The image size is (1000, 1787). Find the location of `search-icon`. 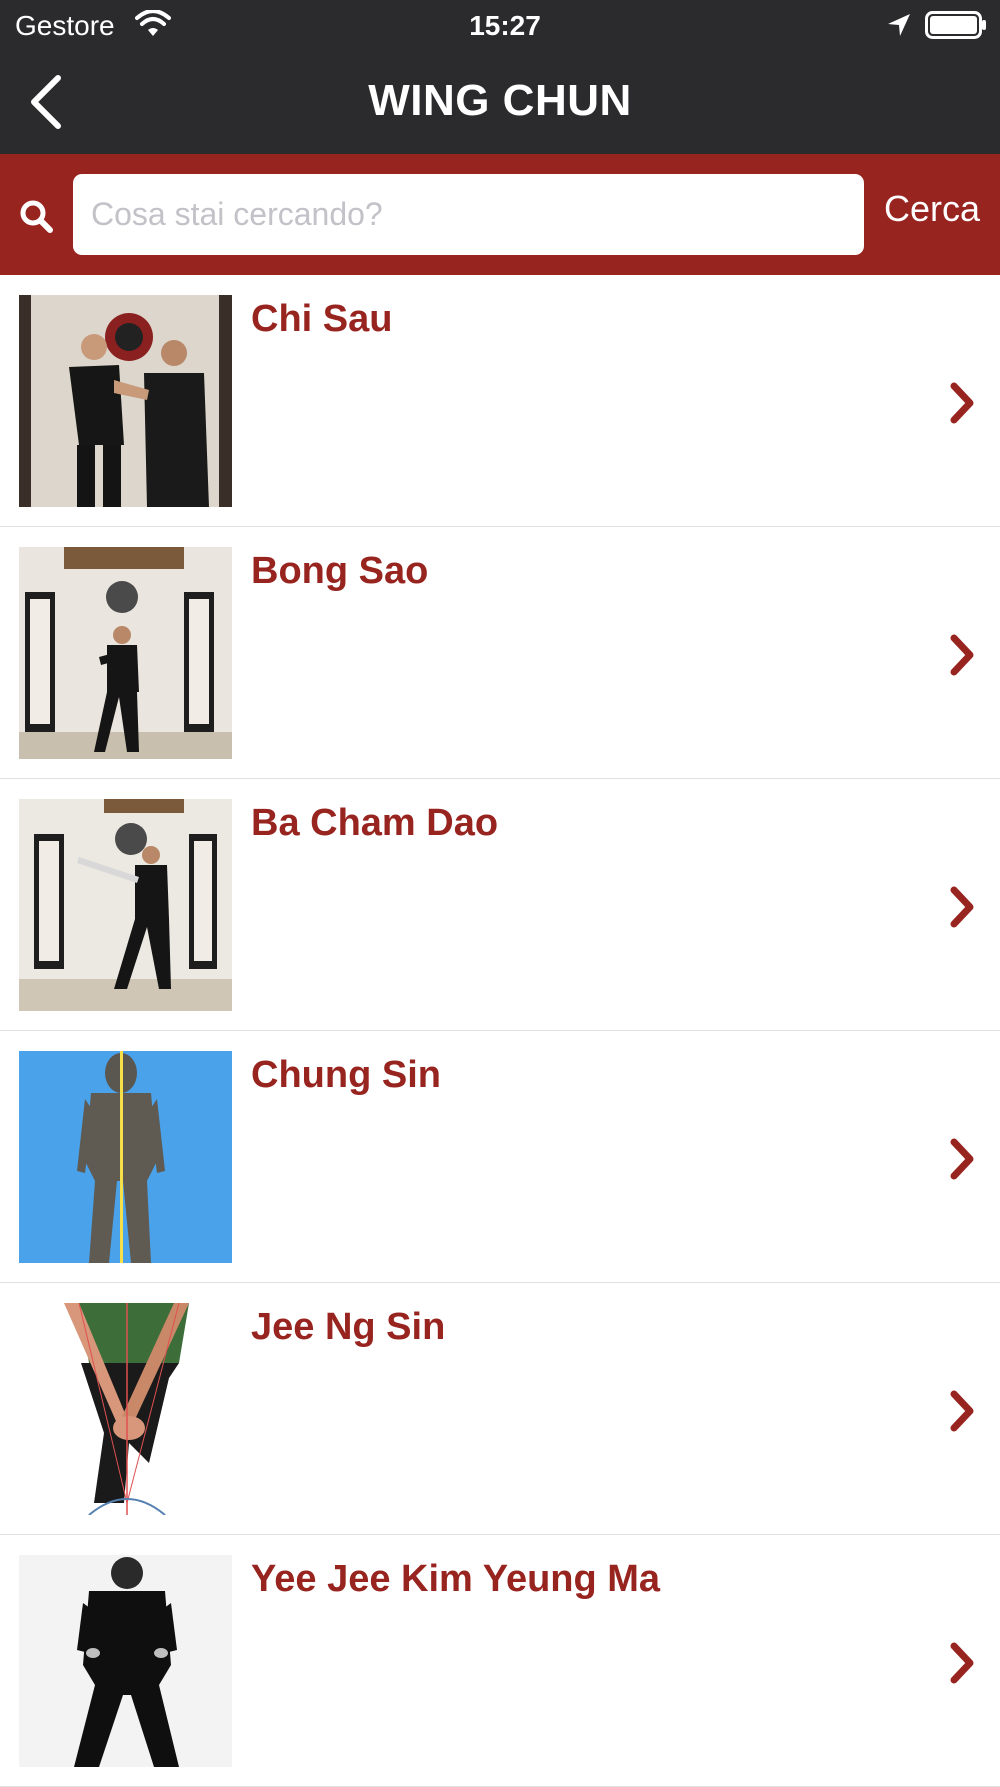

search-icon is located at coordinates (36, 216).